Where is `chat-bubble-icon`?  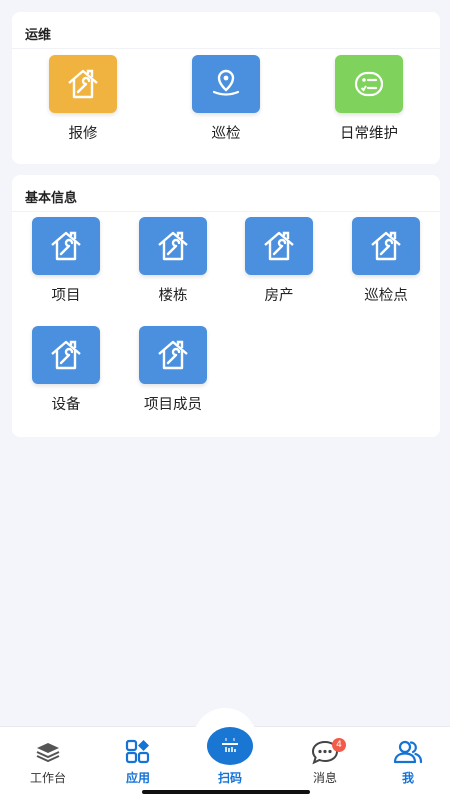
chat-bubble-icon is located at coordinates (325, 752).